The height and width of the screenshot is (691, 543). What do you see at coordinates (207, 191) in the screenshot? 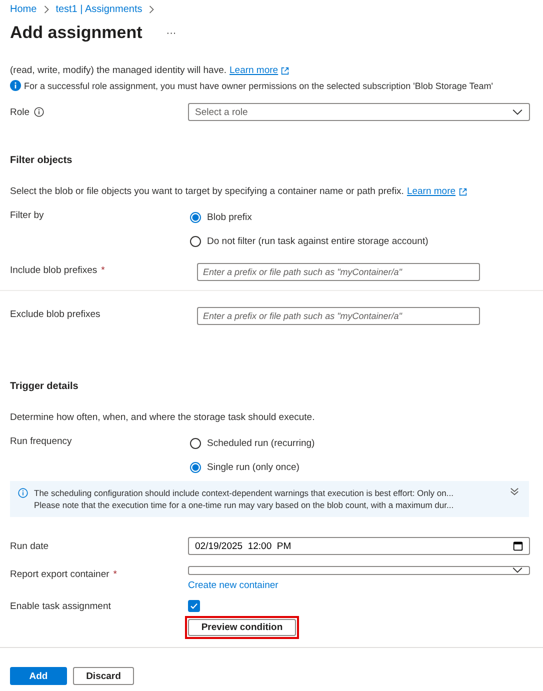
I see `section-description: Select the blob or file objects you want to target by specifying a container name or path prefix.` at bounding box center [207, 191].